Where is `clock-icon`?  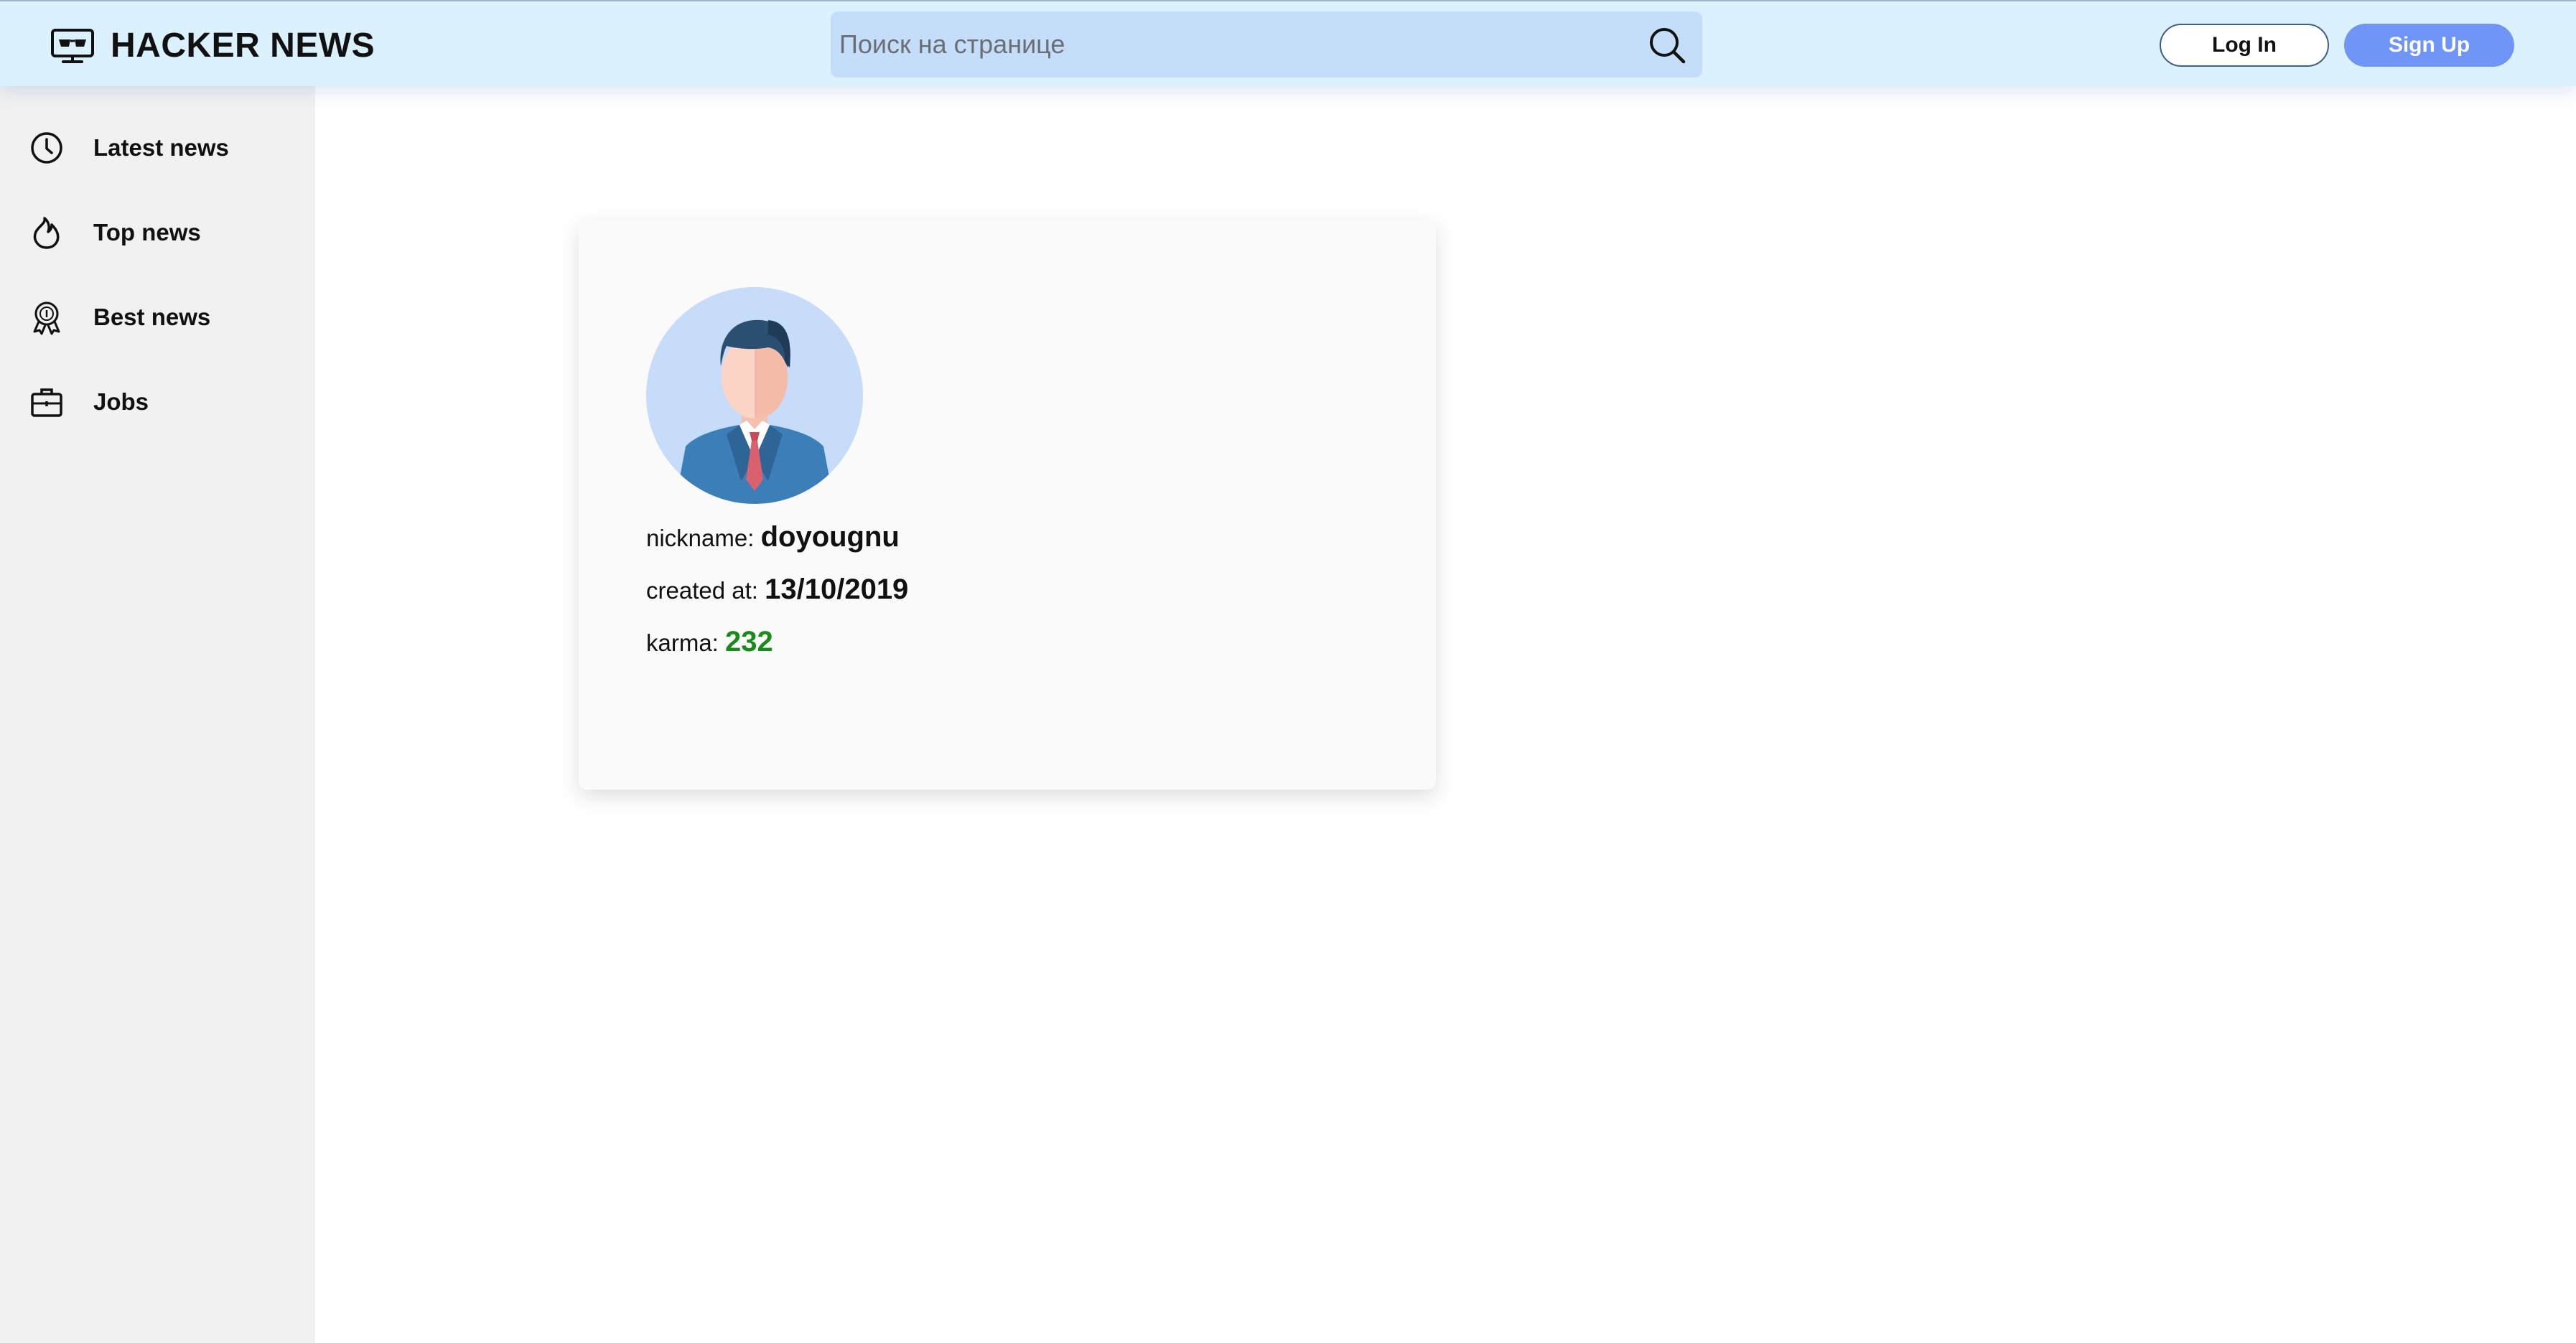
clock-icon is located at coordinates (46, 148).